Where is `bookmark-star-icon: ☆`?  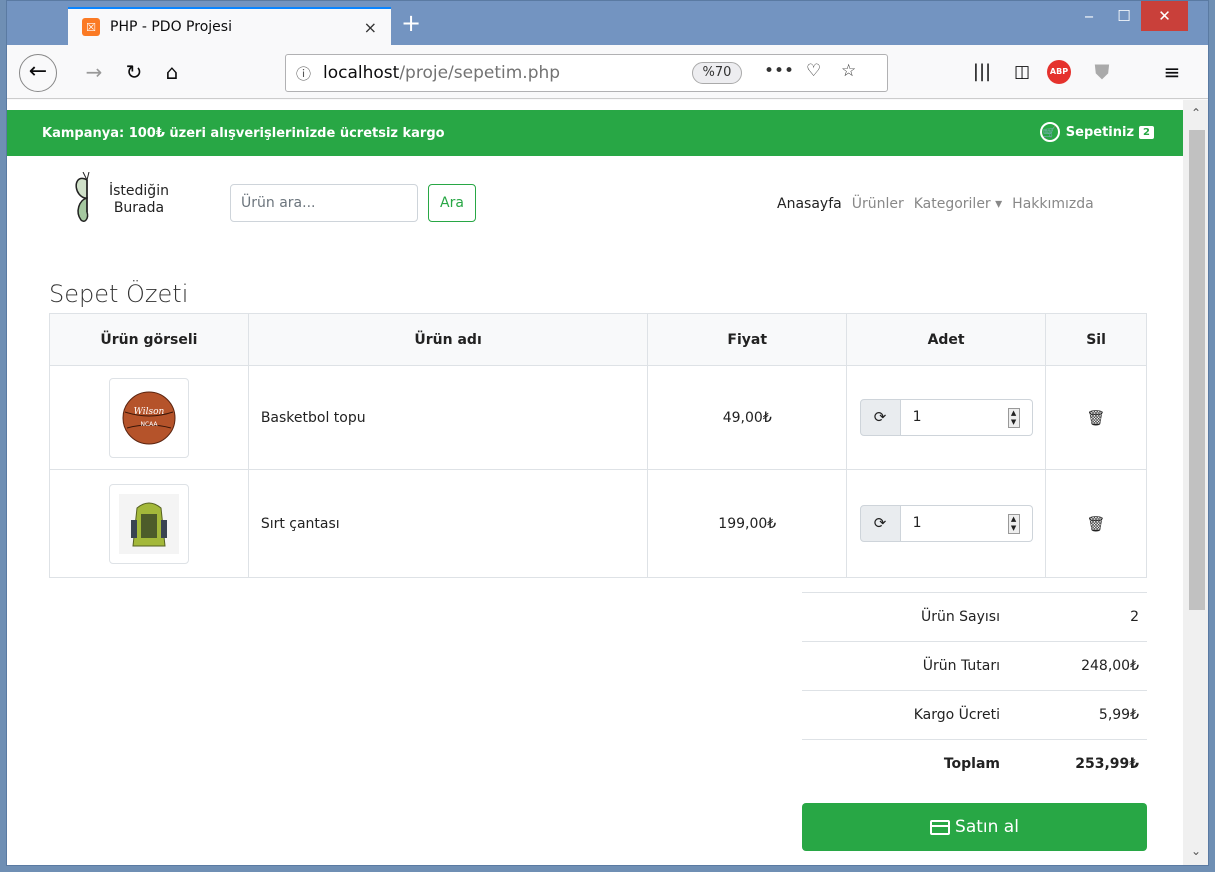
bookmark-star-icon: ☆ is located at coordinates (848, 71).